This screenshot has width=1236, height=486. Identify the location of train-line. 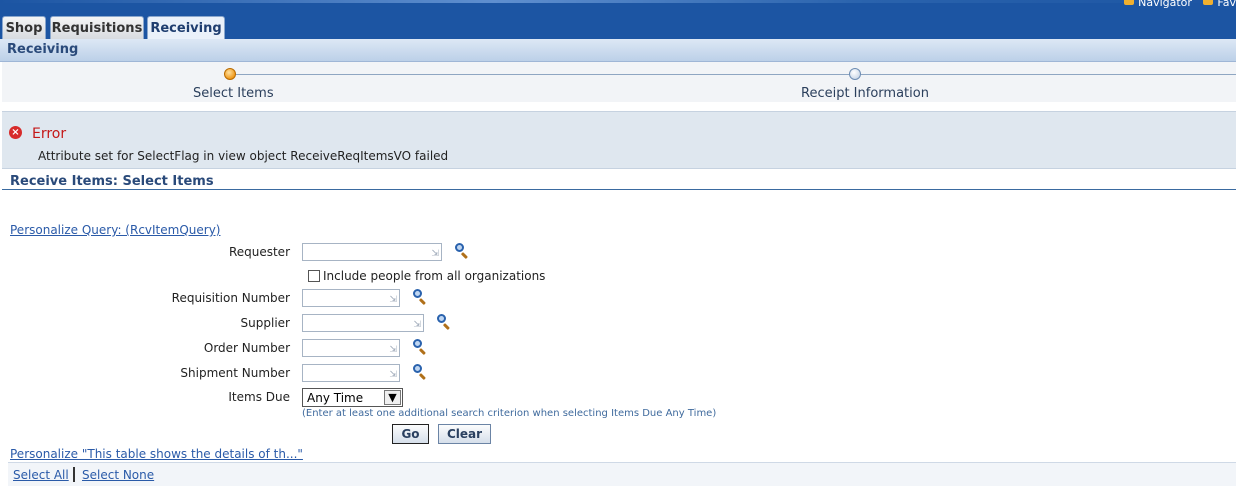
(733, 74).